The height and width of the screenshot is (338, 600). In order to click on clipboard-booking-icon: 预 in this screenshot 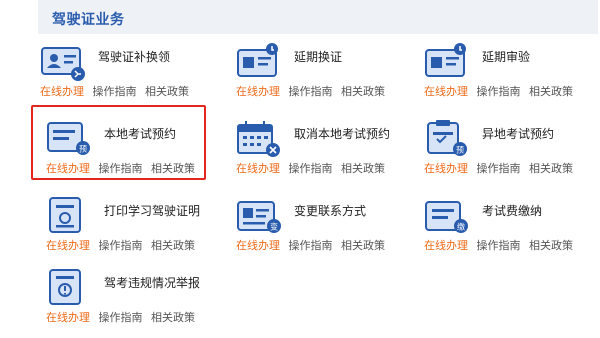, I will do `click(447, 139)`.